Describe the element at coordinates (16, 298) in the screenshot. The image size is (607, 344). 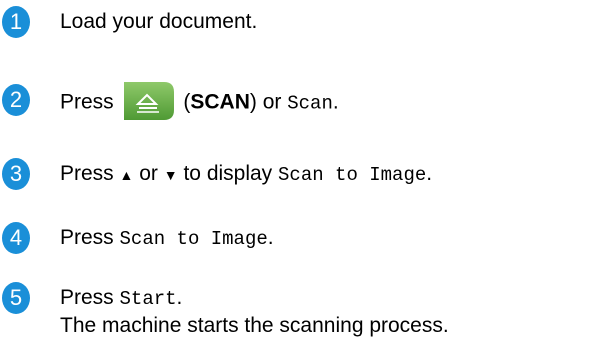
I see `step-number: 5` at that location.